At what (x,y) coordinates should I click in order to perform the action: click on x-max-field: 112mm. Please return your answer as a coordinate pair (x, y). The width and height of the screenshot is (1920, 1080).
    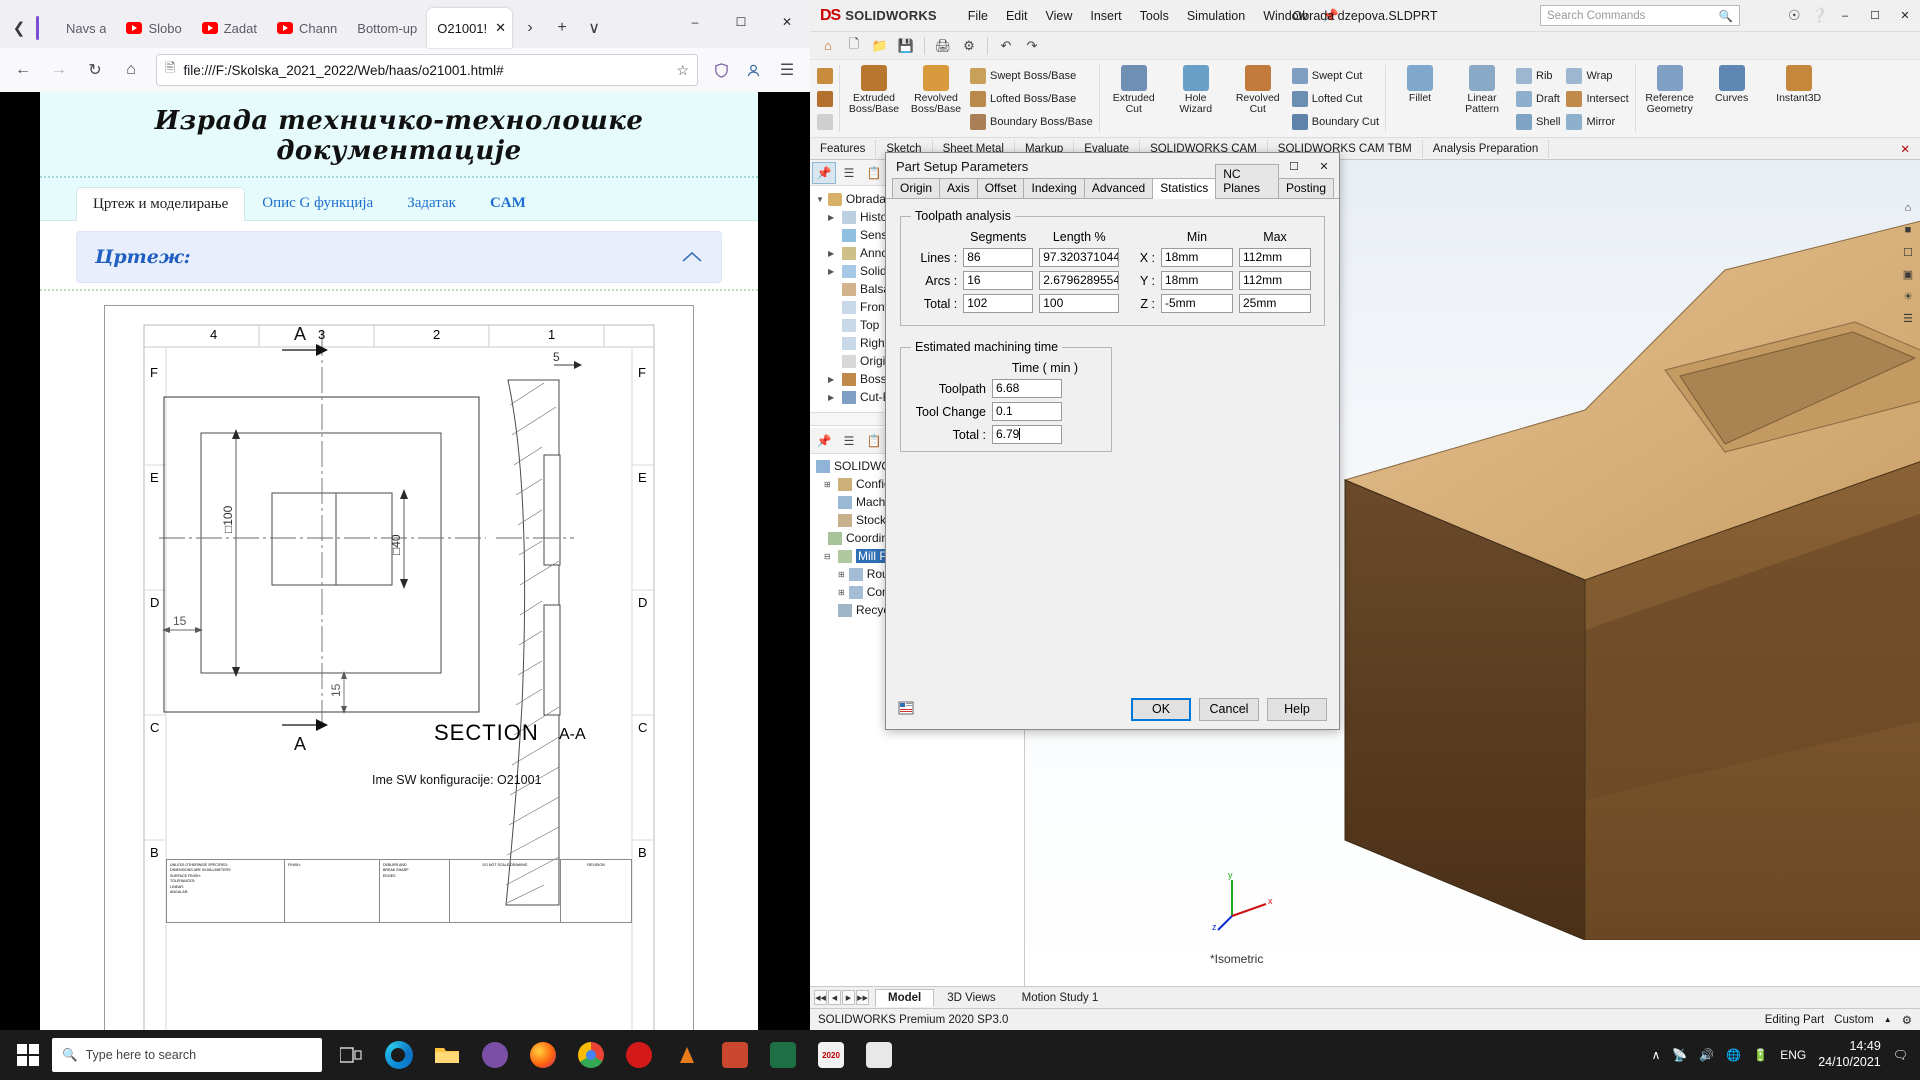
    Looking at the image, I should click on (1275, 257).